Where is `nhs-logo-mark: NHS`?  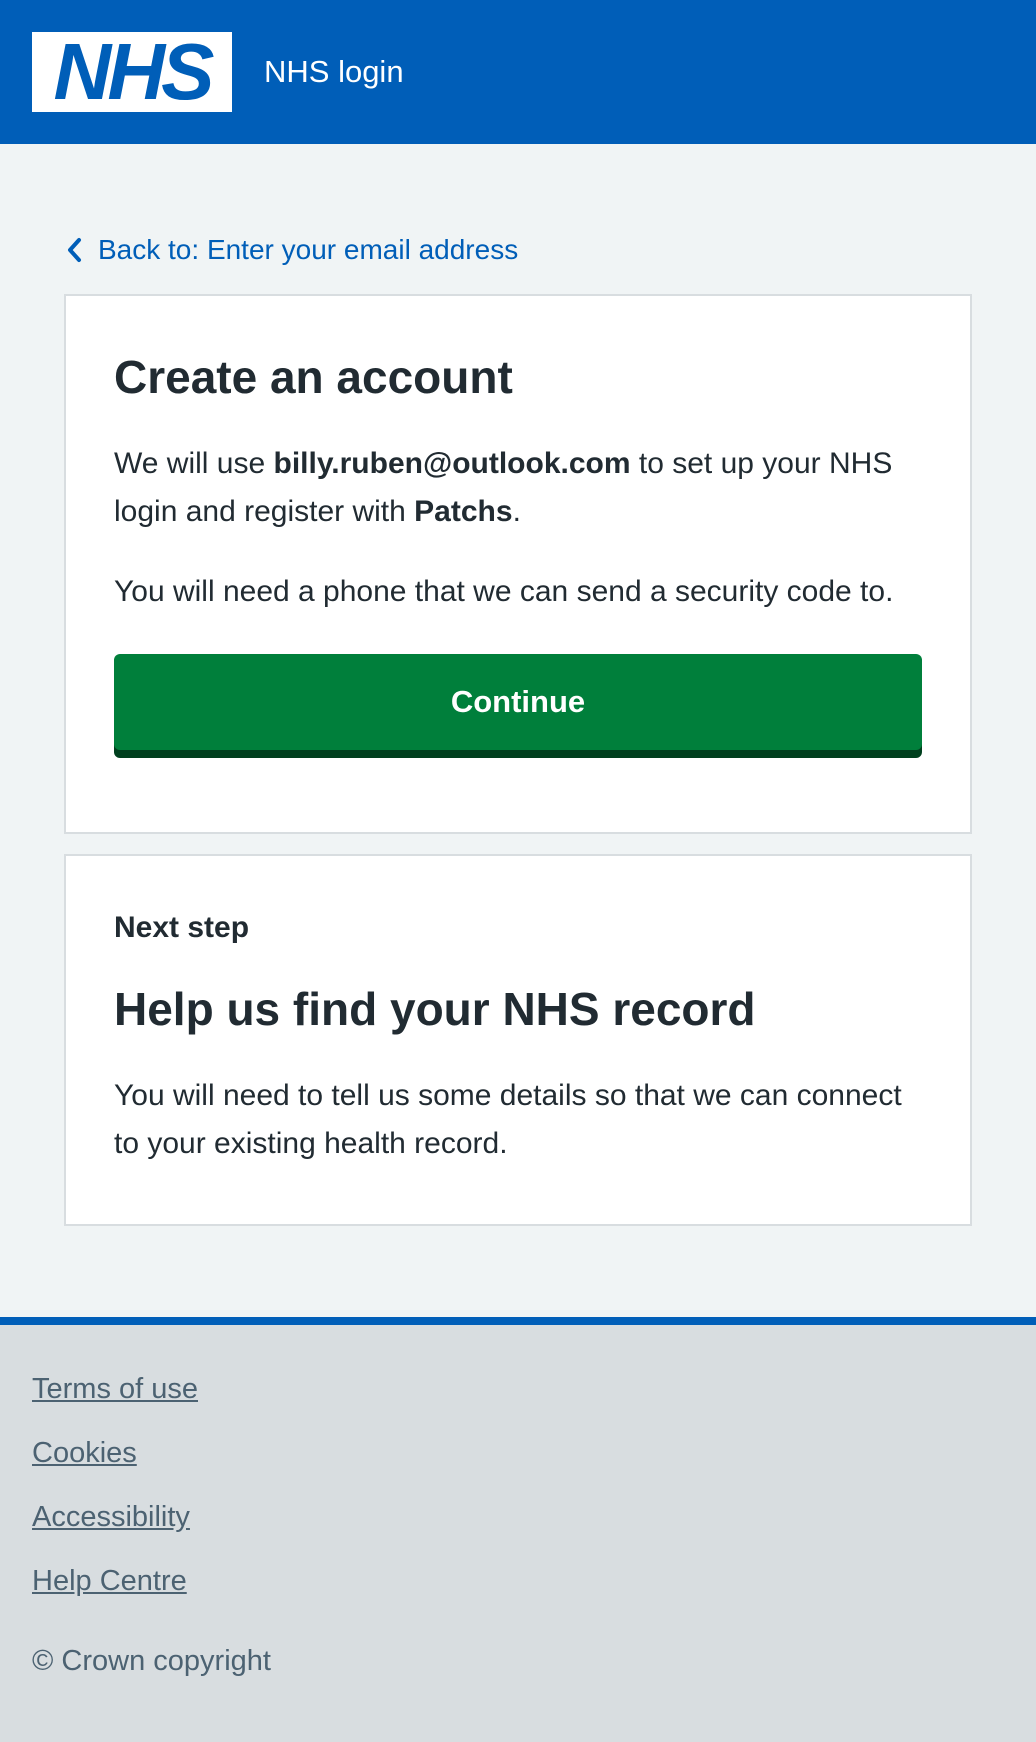
nhs-logo-mark: NHS is located at coordinates (136, 72).